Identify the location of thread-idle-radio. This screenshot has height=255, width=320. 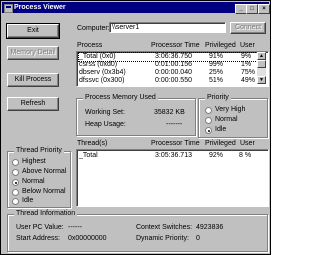
(15, 201).